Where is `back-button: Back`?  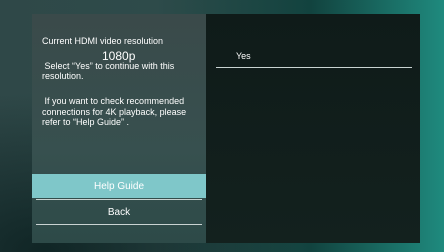
back-button: Back is located at coordinates (119, 212).